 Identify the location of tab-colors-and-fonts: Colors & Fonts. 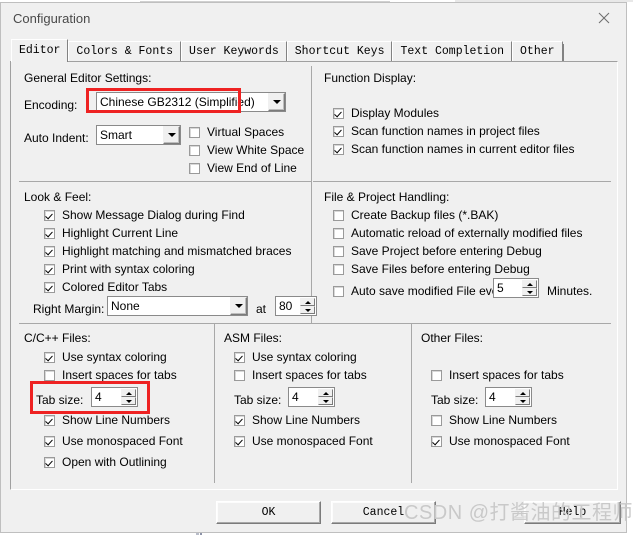
(125, 51).